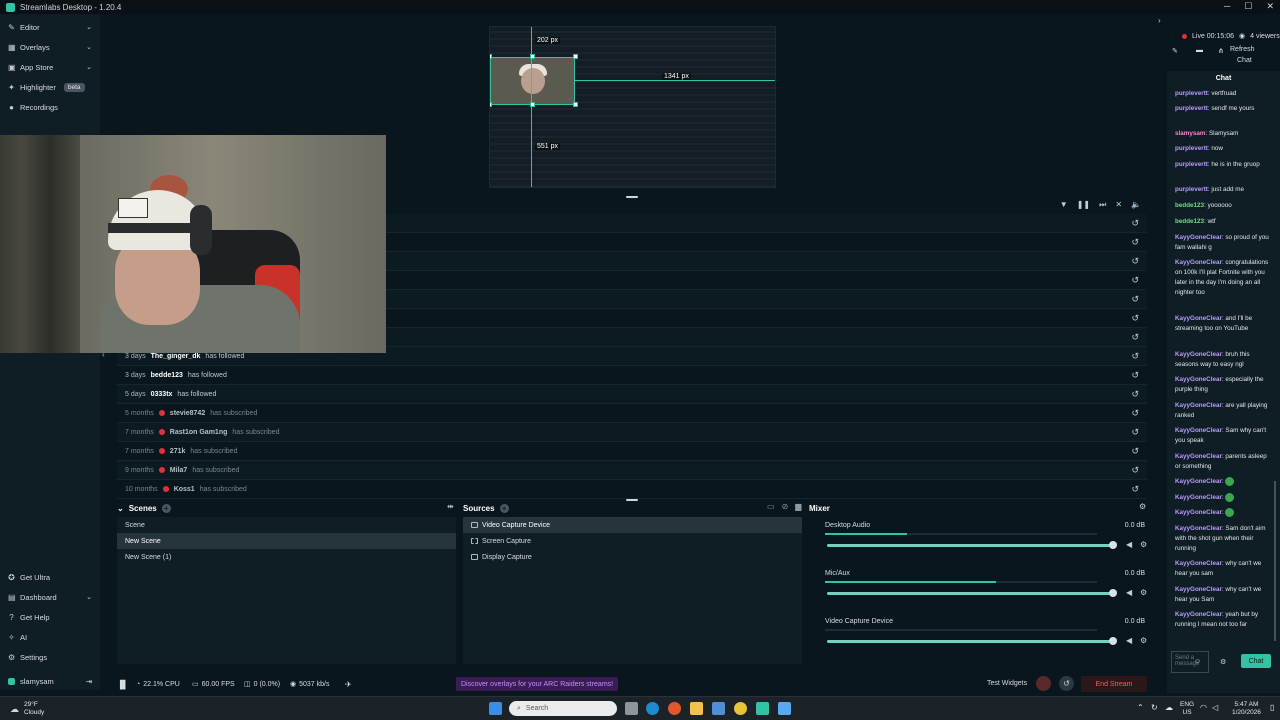 This screenshot has height=720, width=1280. I want to click on app-taskbar-icon, so click(784, 708).